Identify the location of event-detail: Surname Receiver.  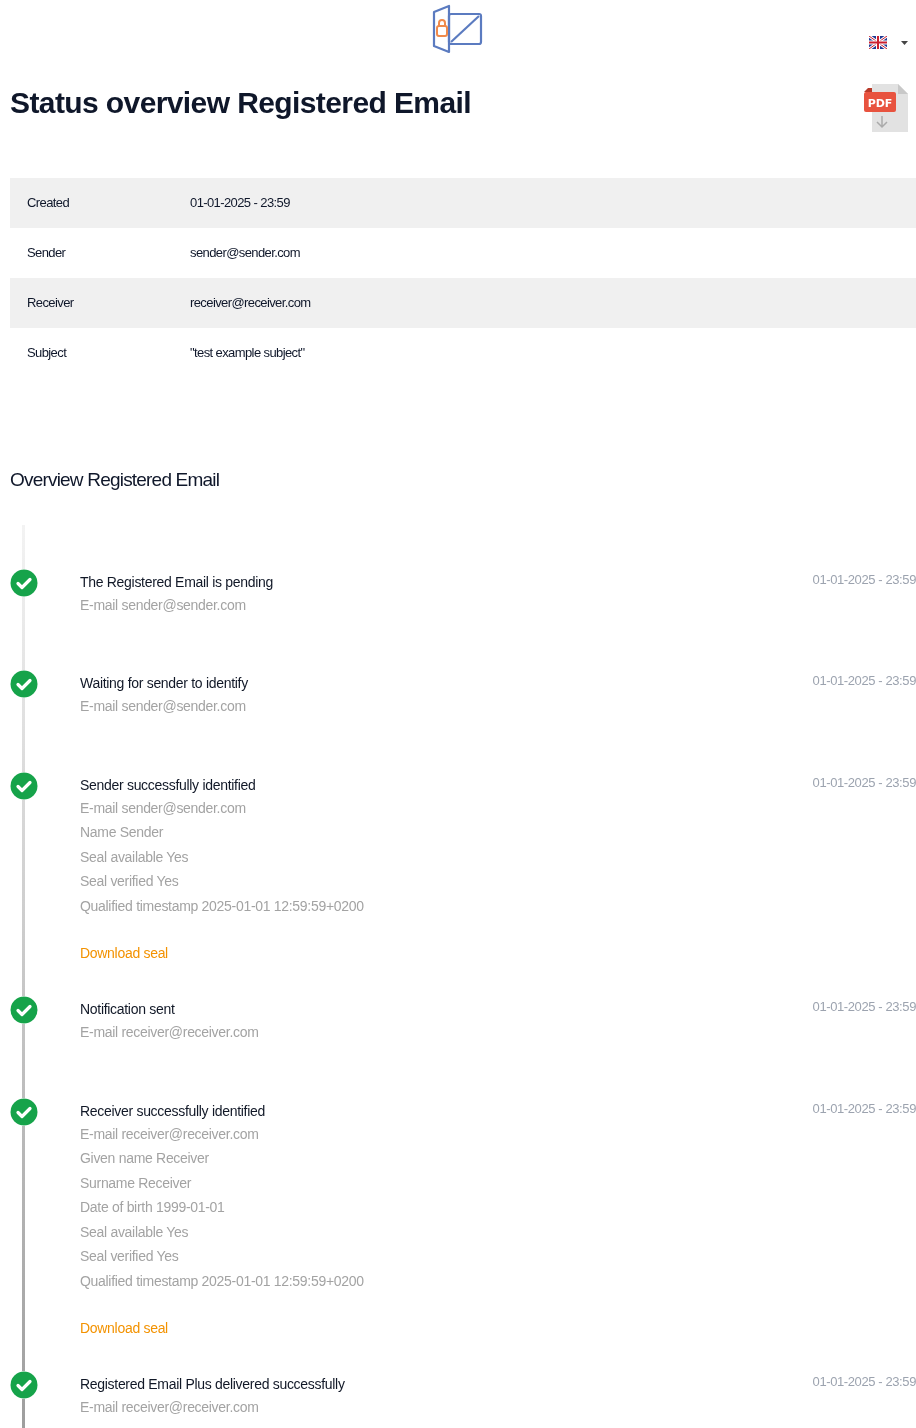
(136, 1183).